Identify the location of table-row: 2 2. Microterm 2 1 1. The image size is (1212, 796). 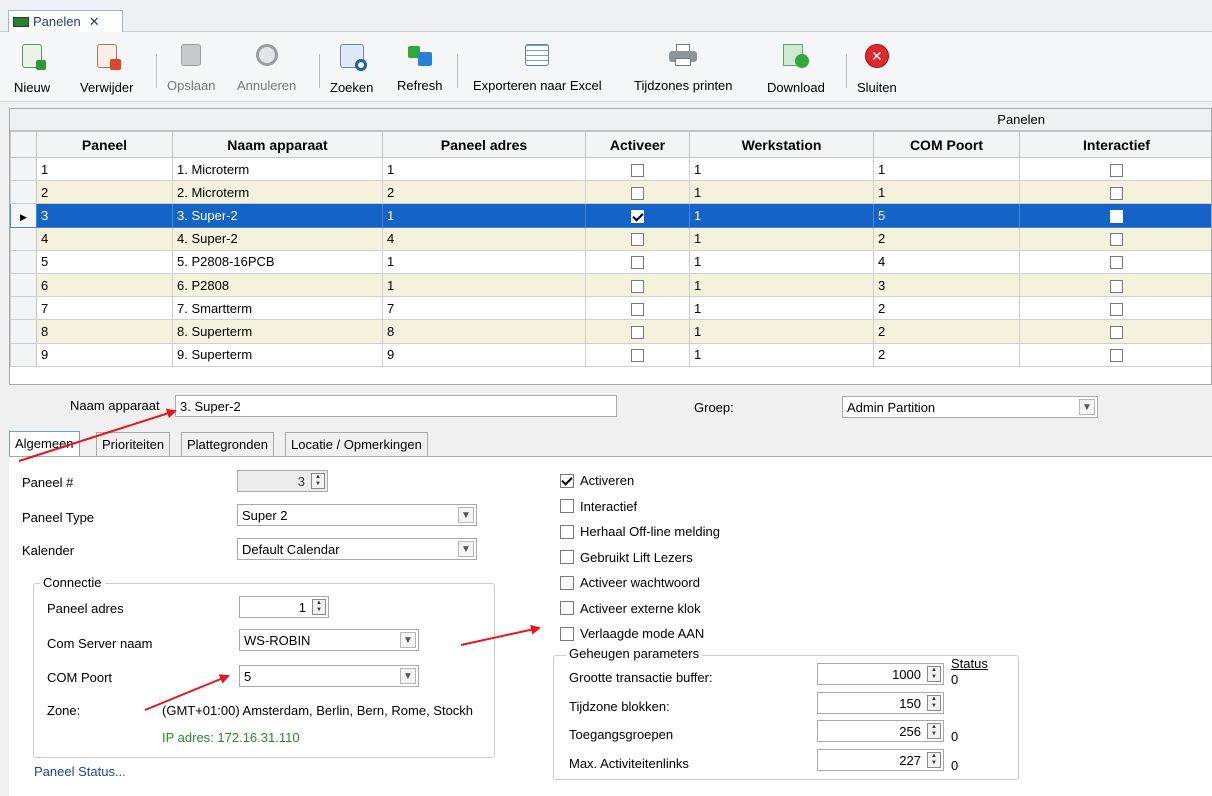
(610, 192).